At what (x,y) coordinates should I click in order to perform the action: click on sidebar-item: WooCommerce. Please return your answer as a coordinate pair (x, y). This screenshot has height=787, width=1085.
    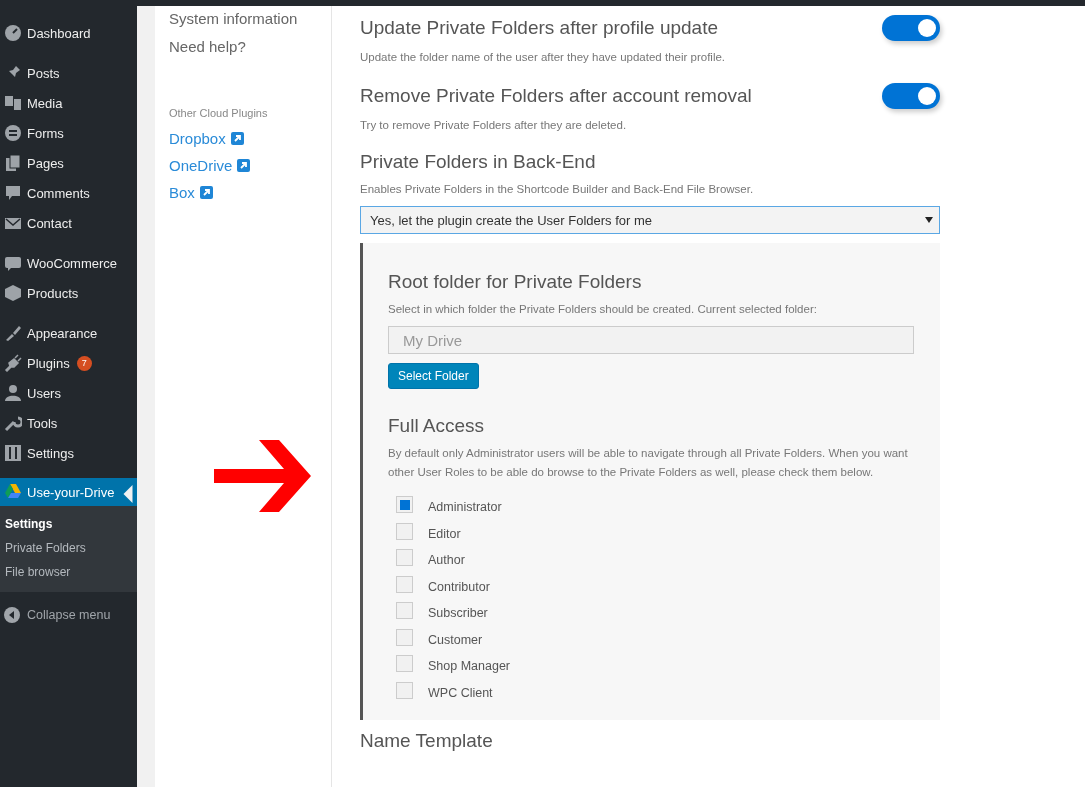
    Looking at the image, I should click on (68, 263).